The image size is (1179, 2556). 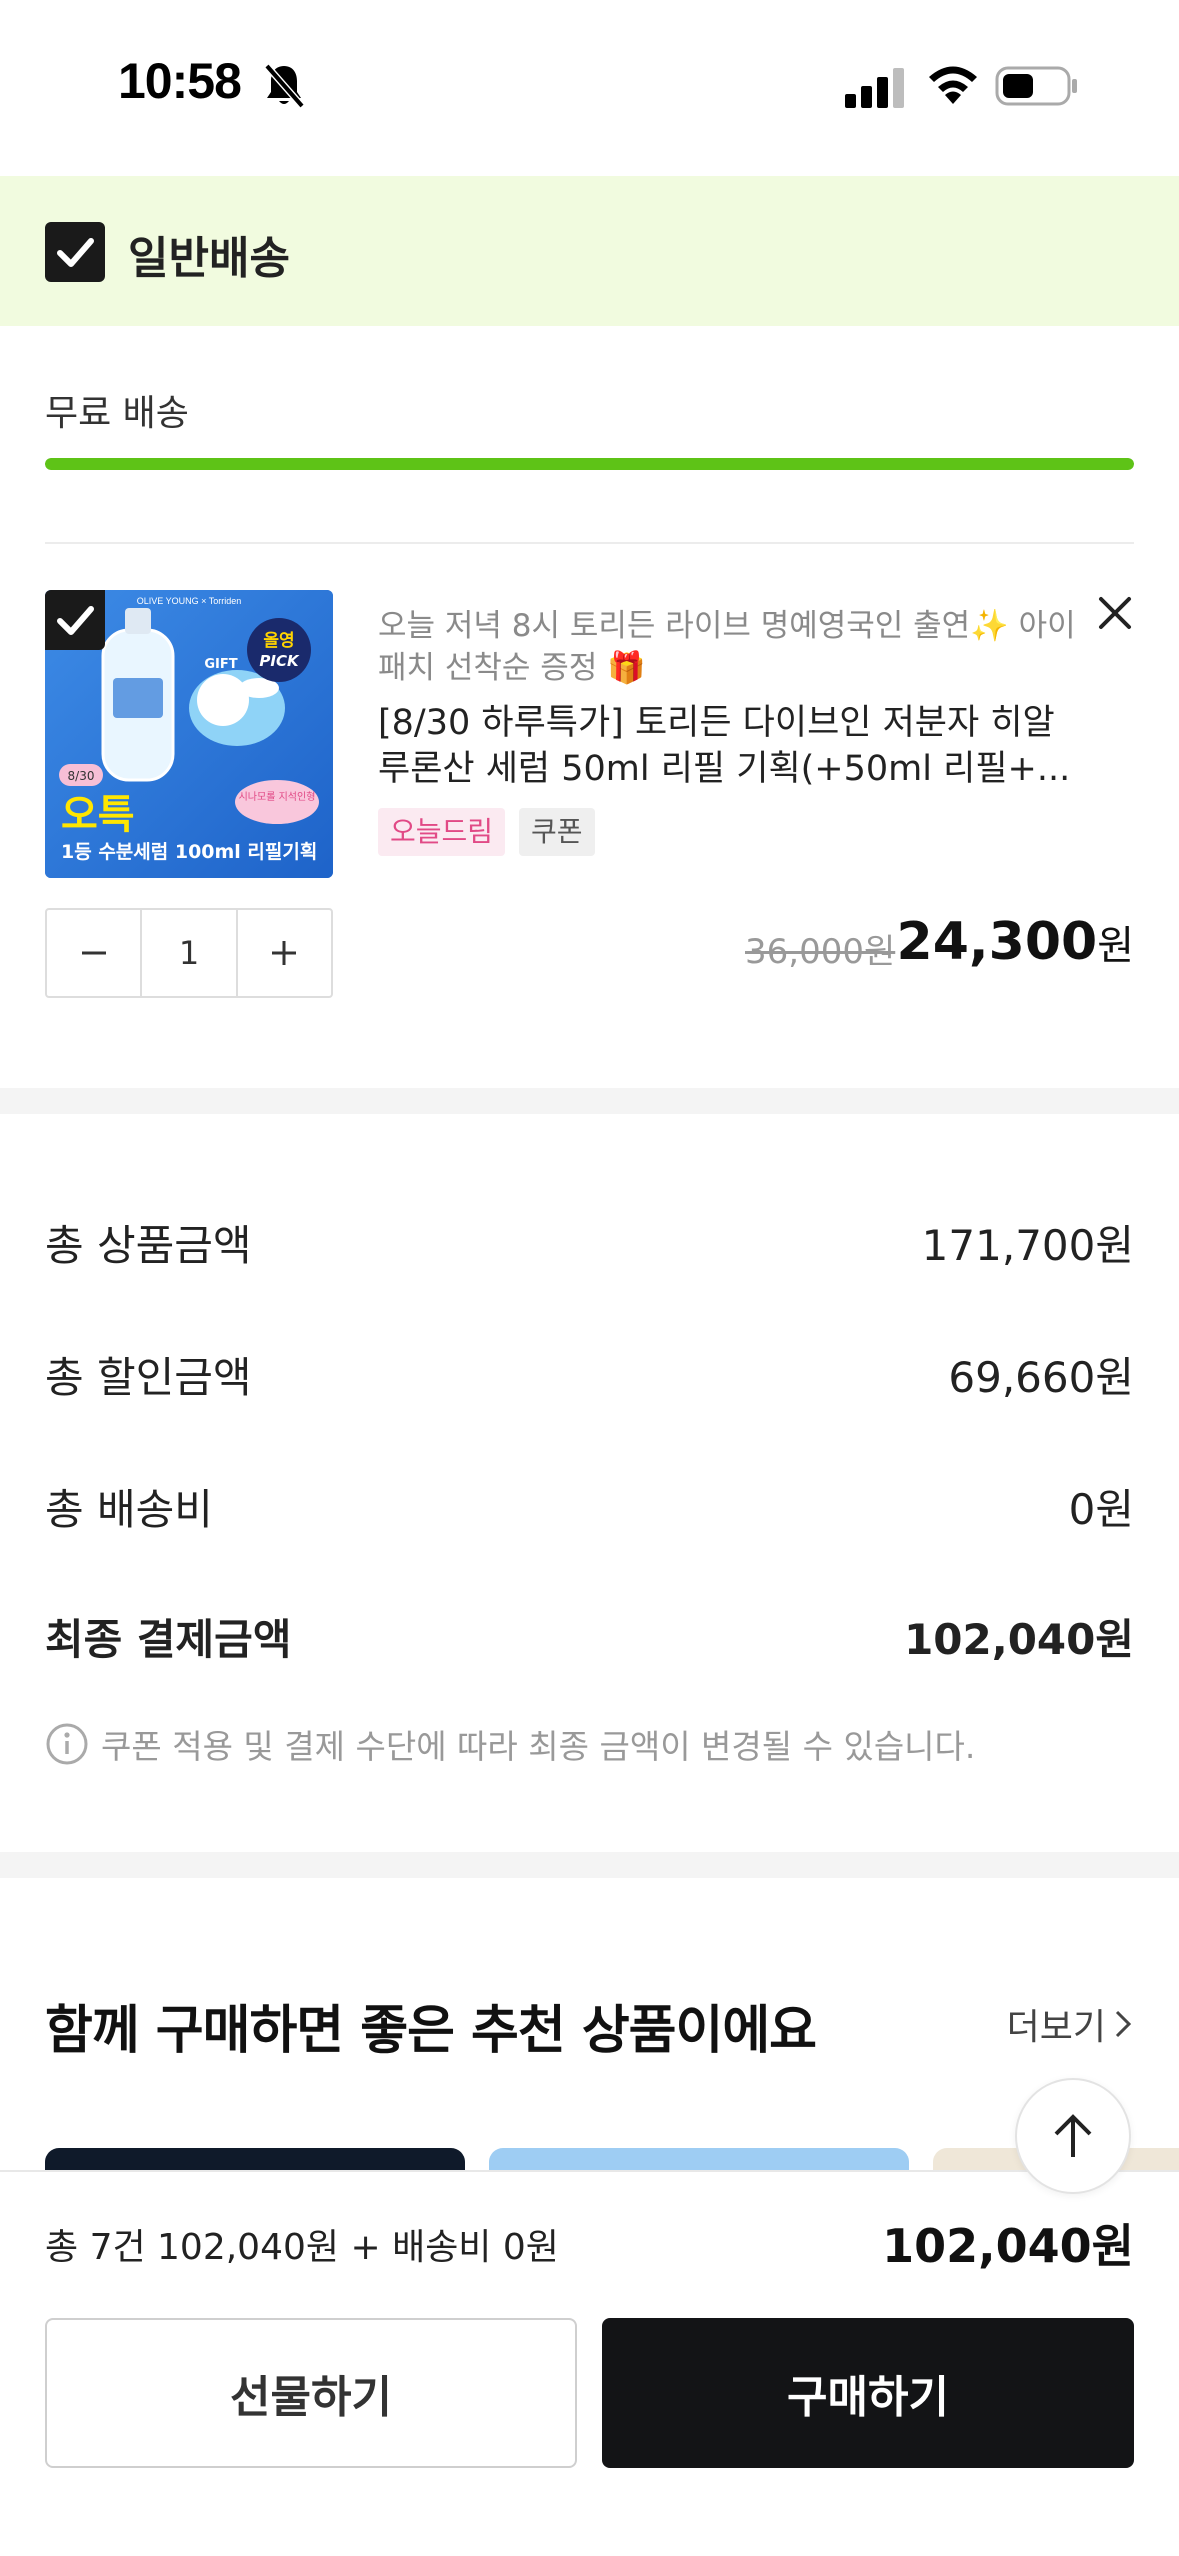 What do you see at coordinates (1019, 1639) in the screenshot?
I see `final-total-value: 102,040원` at bounding box center [1019, 1639].